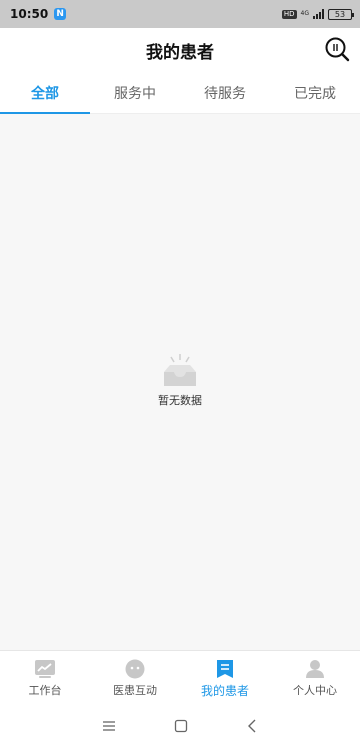 This screenshot has height=748, width=360. What do you see at coordinates (315, 92) in the screenshot?
I see `tab-completed: 已完成` at bounding box center [315, 92].